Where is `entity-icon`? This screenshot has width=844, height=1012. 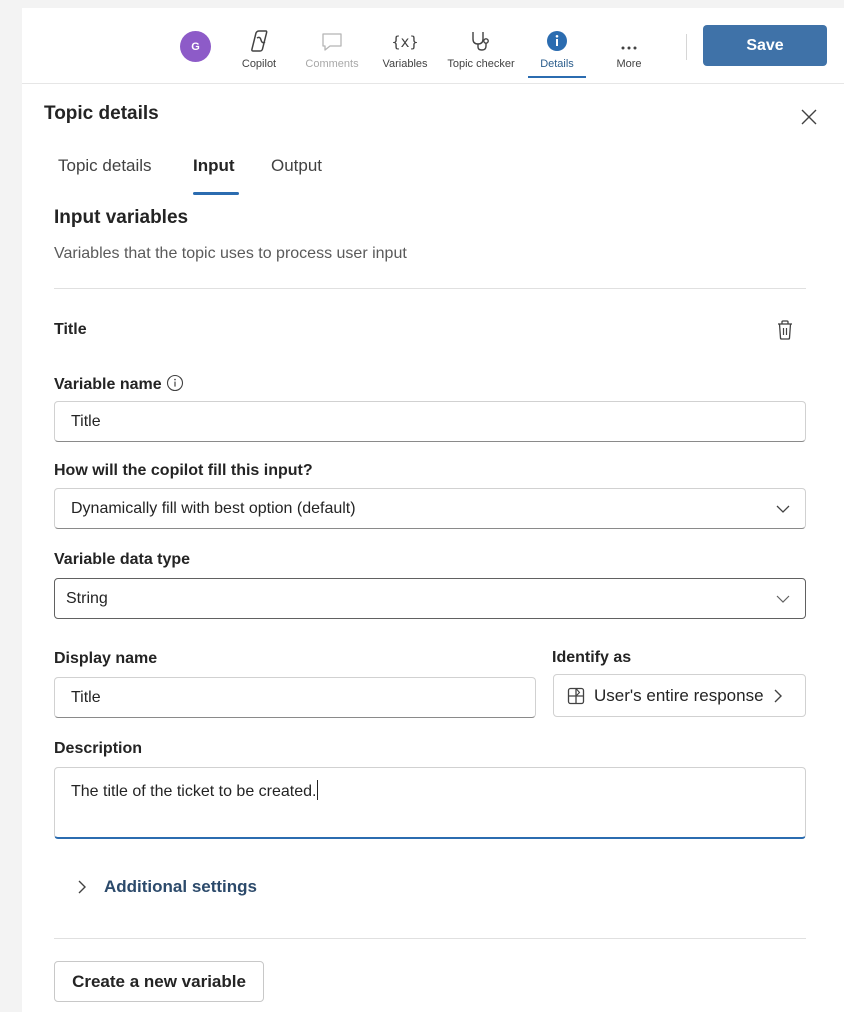 entity-icon is located at coordinates (576, 695).